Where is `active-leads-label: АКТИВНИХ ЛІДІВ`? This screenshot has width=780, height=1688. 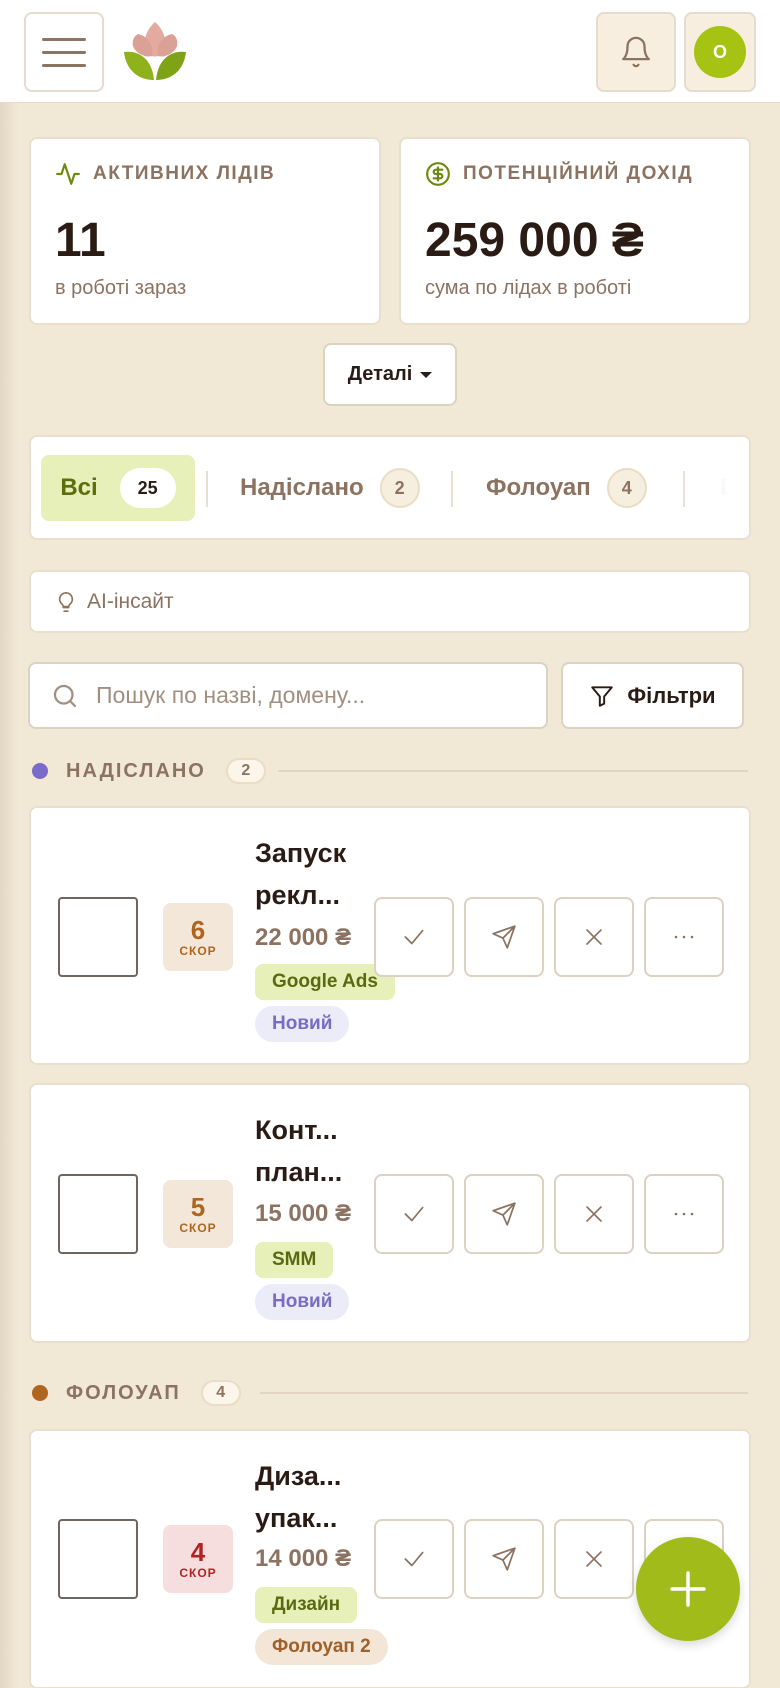 active-leads-label: АКТИВНИХ ЛІДІВ is located at coordinates (184, 173).